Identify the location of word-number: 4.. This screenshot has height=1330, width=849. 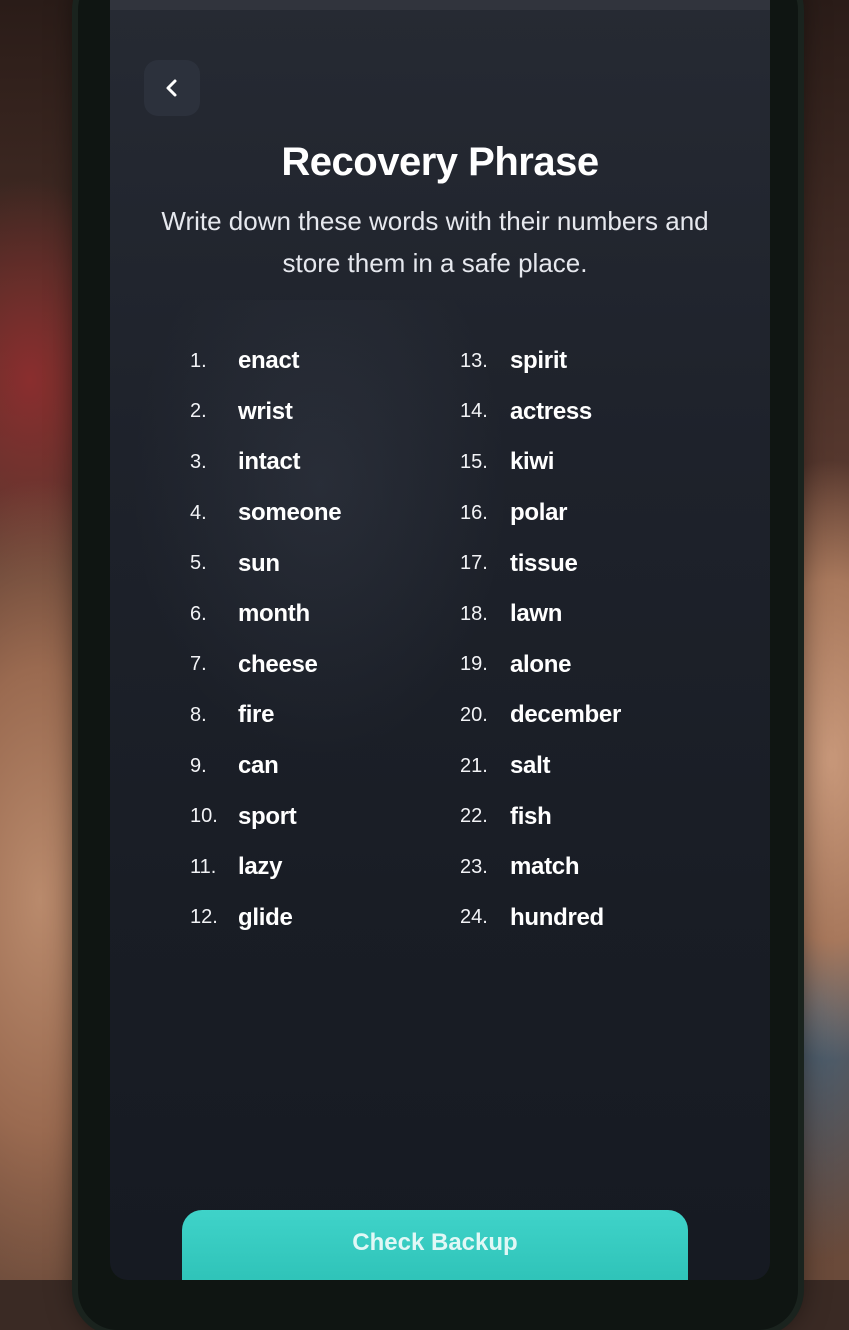
(198, 512).